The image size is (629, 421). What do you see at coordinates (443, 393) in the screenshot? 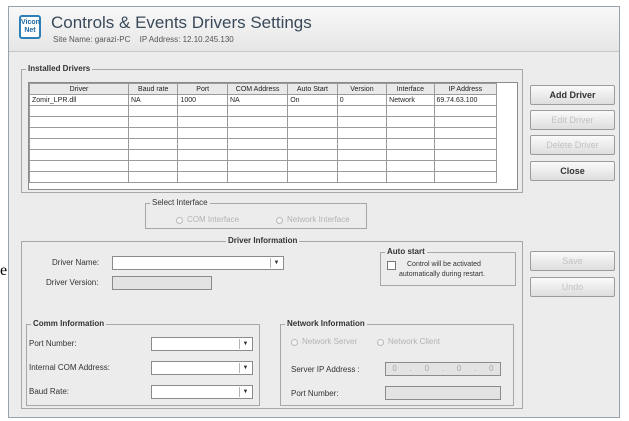
I see `network-port-number-field` at bounding box center [443, 393].